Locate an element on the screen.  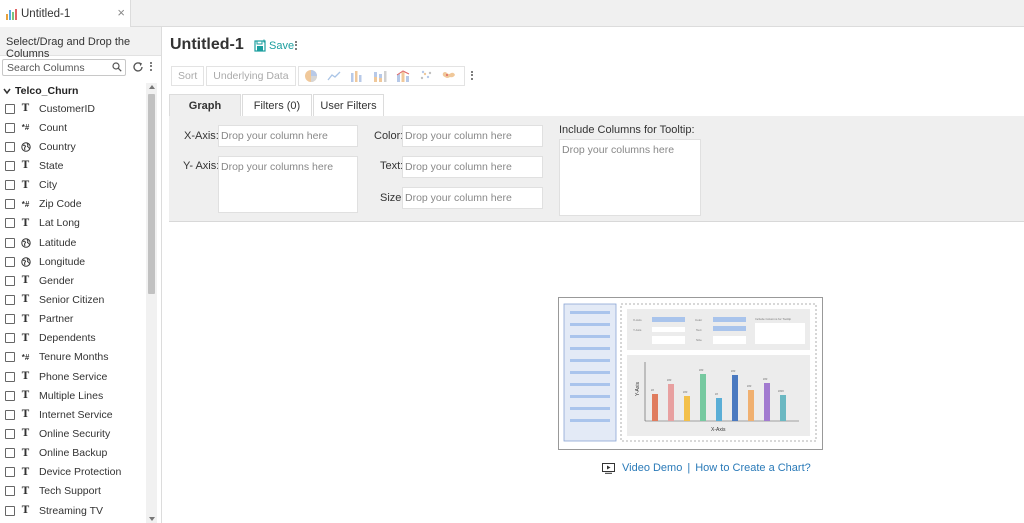
search-box is located at coordinates (64, 67).